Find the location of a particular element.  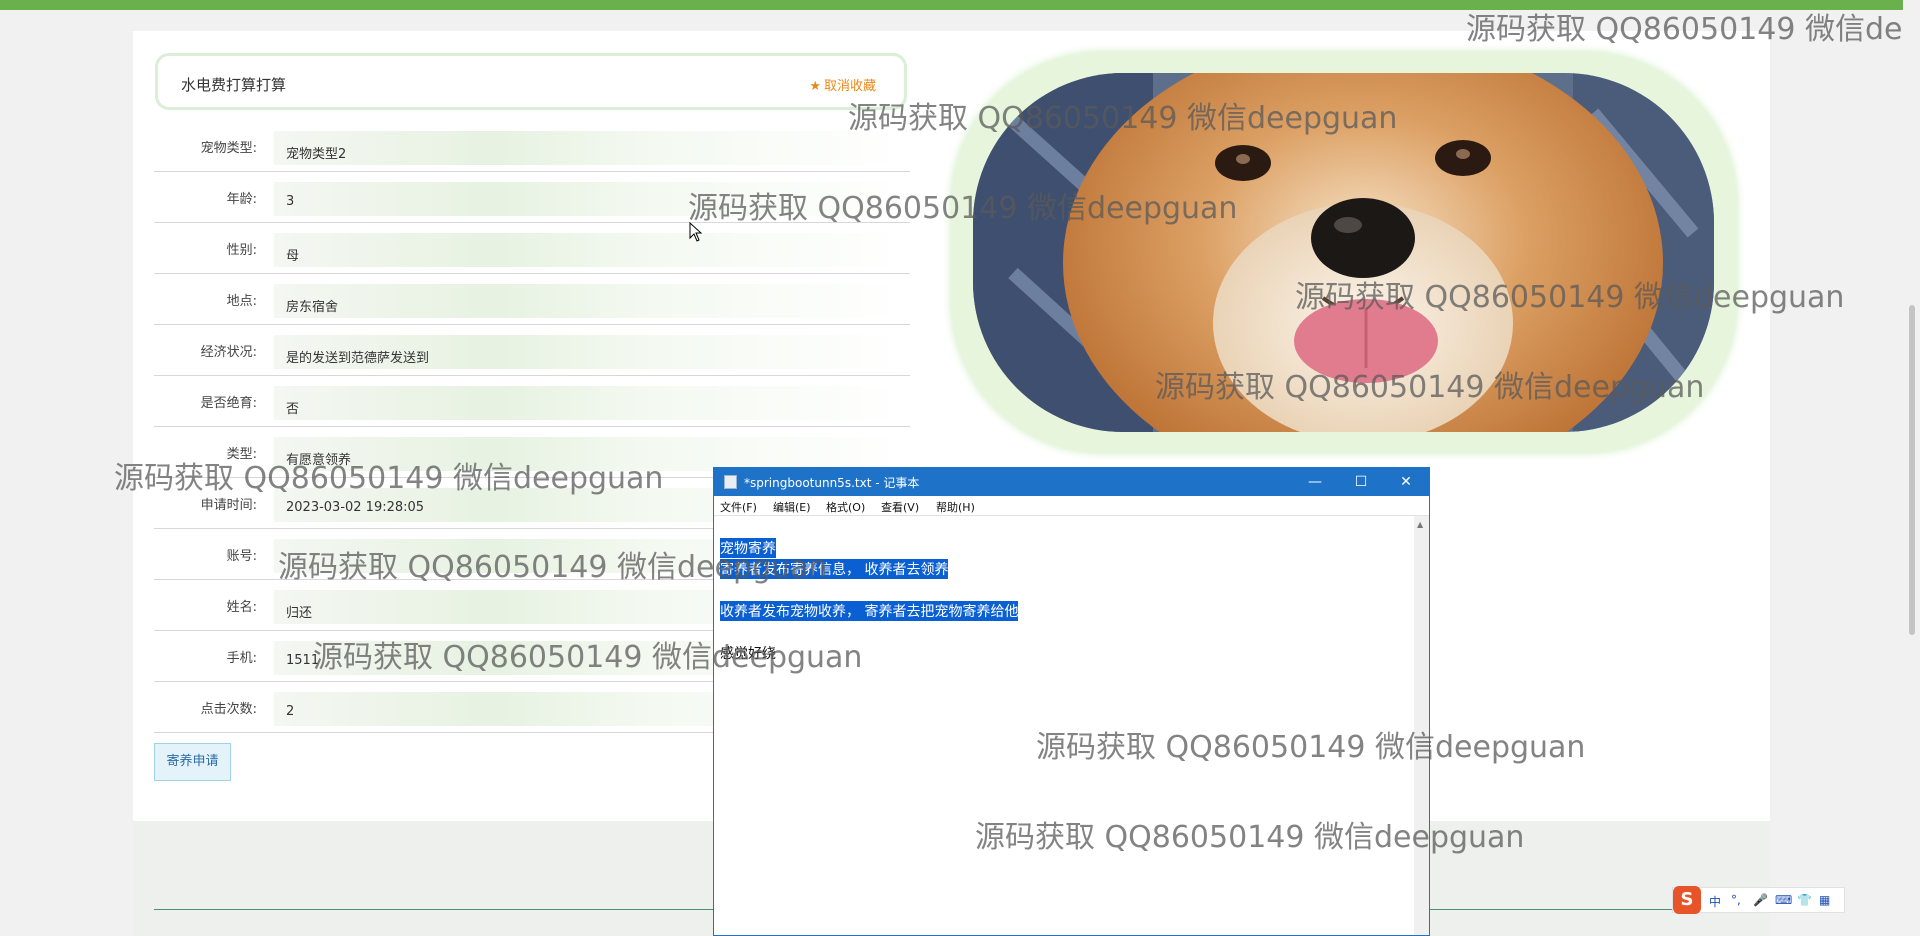

close-button: ✕ is located at coordinates (1406, 482).